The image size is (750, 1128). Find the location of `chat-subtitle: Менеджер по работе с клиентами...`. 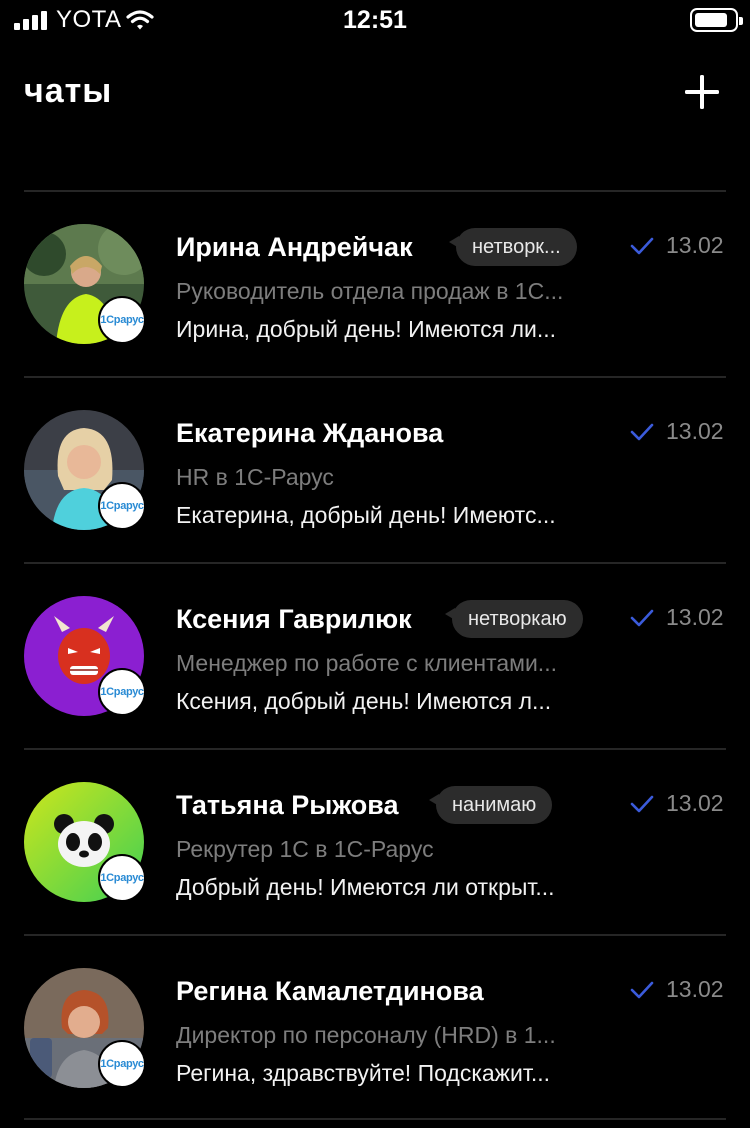

chat-subtitle: Менеджер по работе с клиентами... is located at coordinates (366, 663).